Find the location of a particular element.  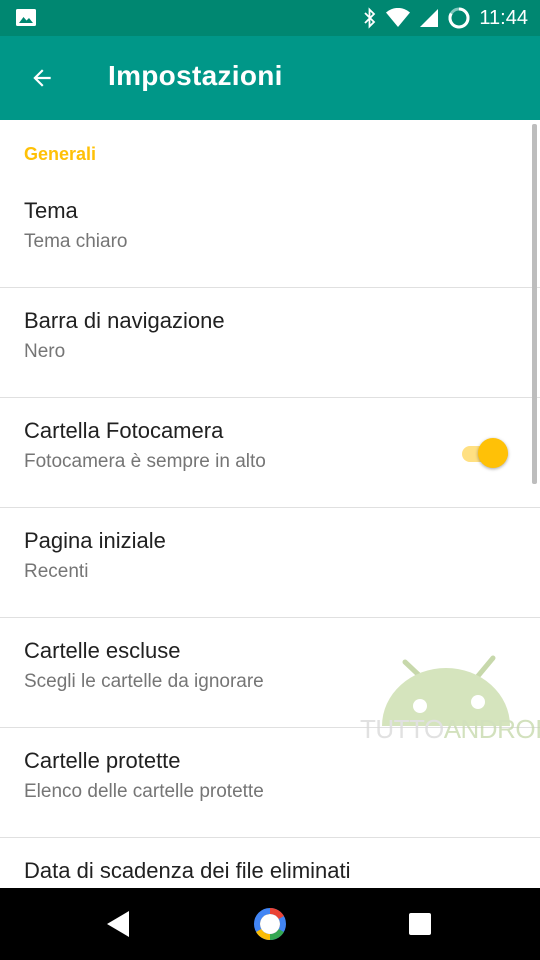

pref-summary: Tema chiaro is located at coordinates (76, 241).